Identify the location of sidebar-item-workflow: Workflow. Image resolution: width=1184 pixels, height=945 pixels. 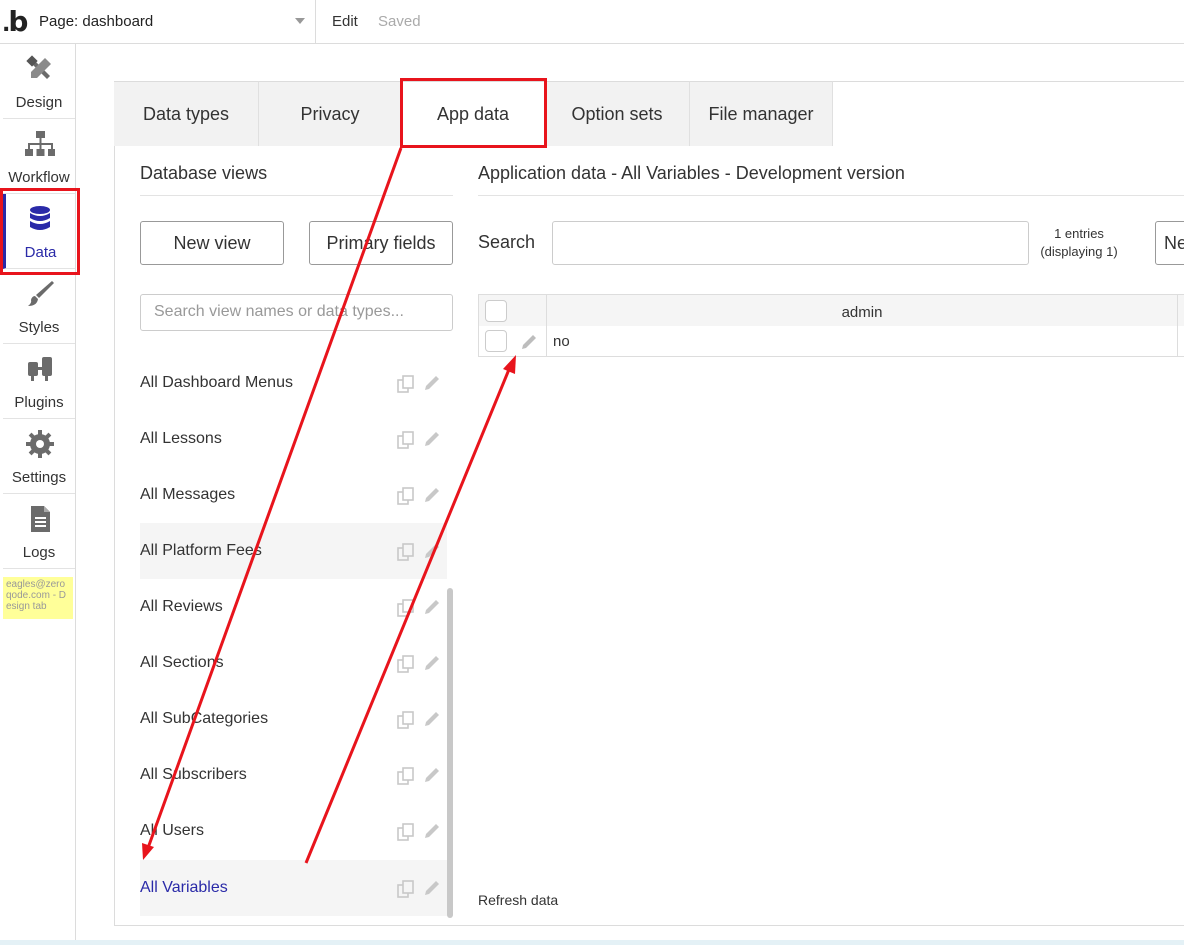
(39, 156).